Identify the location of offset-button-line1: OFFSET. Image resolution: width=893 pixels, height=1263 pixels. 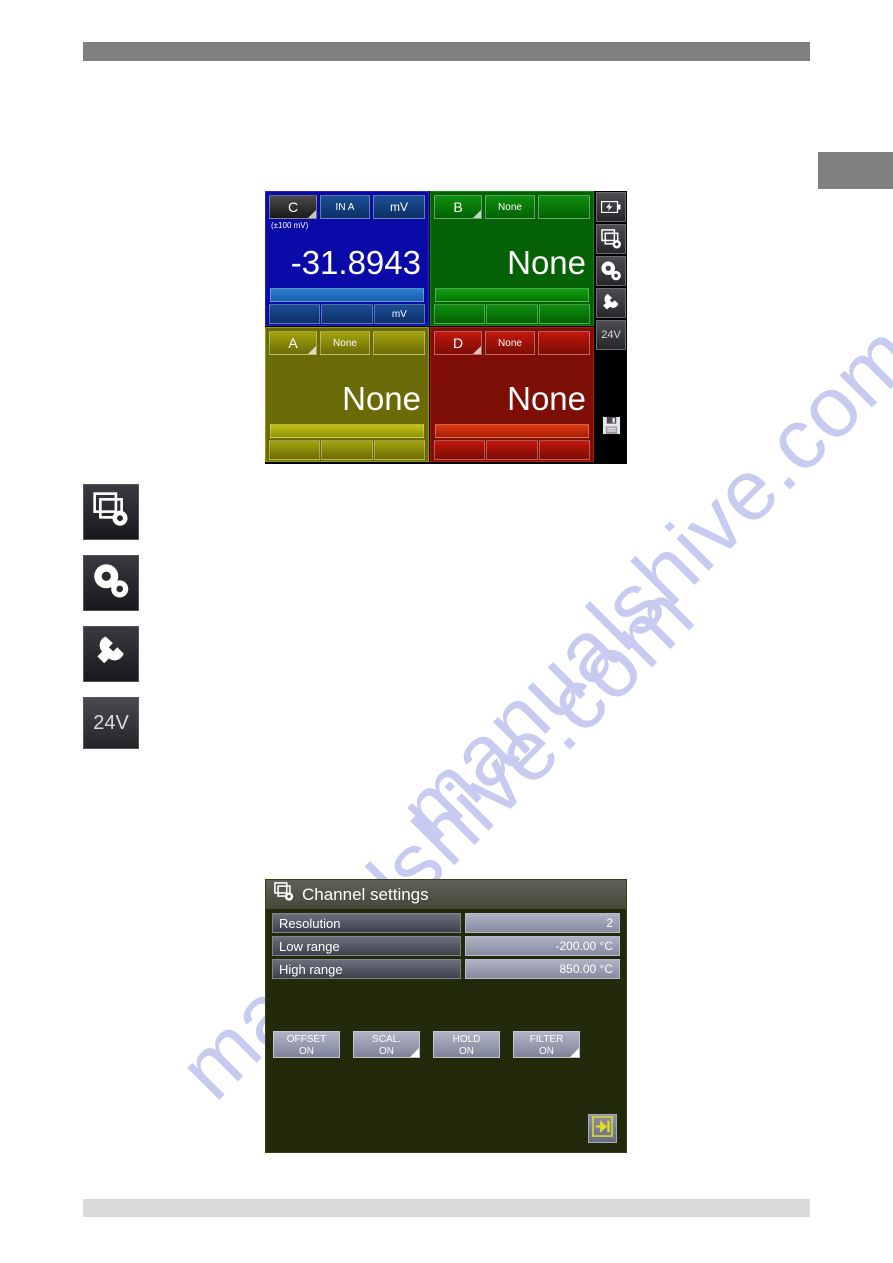
(306, 1039).